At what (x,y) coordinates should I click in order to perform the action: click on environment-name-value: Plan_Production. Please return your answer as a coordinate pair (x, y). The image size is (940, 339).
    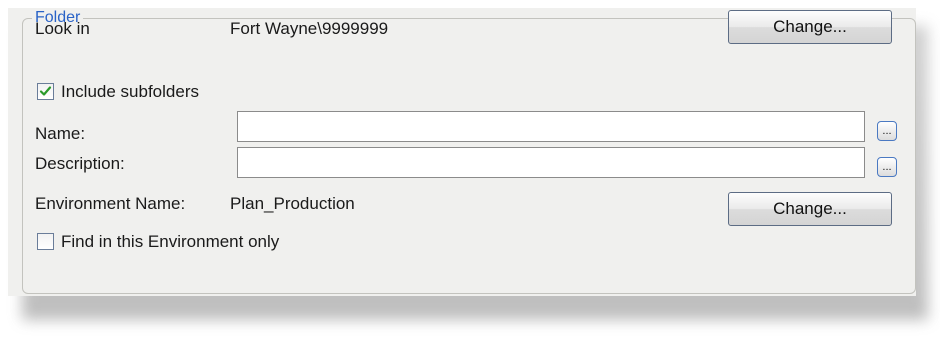
    Looking at the image, I should click on (292, 203).